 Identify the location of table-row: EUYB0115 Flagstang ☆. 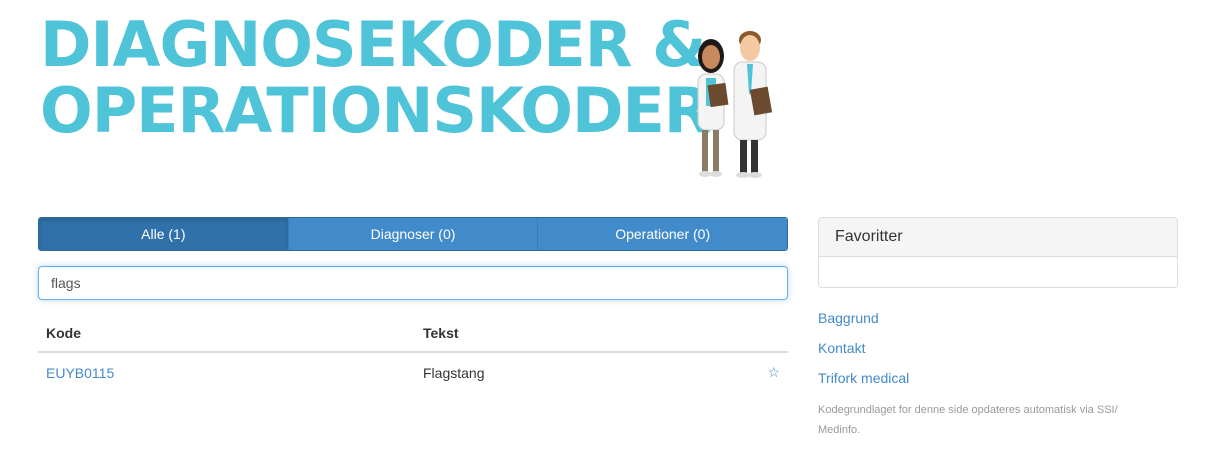
(413, 372).